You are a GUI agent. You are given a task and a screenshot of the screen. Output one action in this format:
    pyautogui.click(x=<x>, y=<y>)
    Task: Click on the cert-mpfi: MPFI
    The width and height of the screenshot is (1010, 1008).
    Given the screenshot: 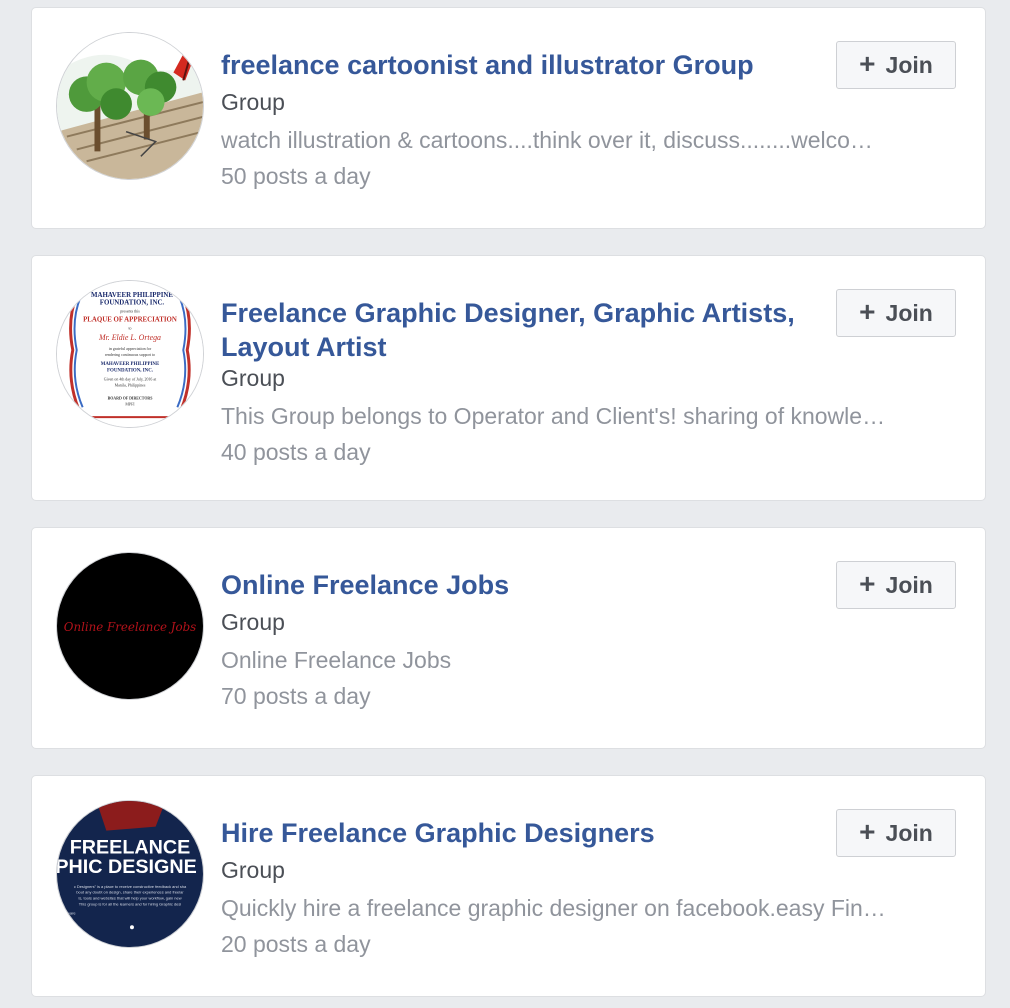 What is the action you would take?
    pyautogui.click(x=130, y=403)
    